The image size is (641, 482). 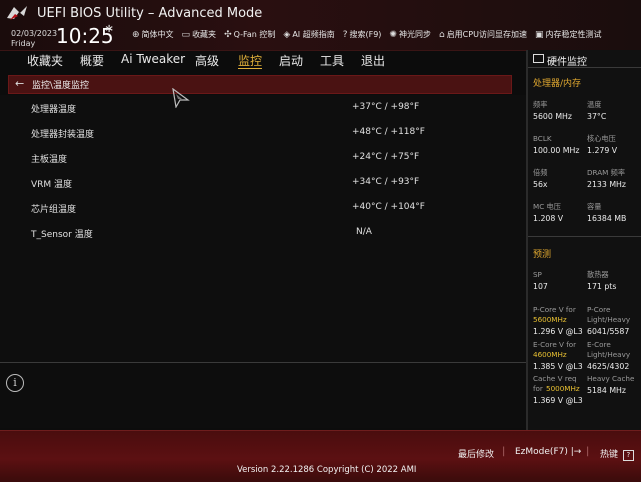 I want to click on last-modified-button: 最后修改, so click(x=476, y=453).